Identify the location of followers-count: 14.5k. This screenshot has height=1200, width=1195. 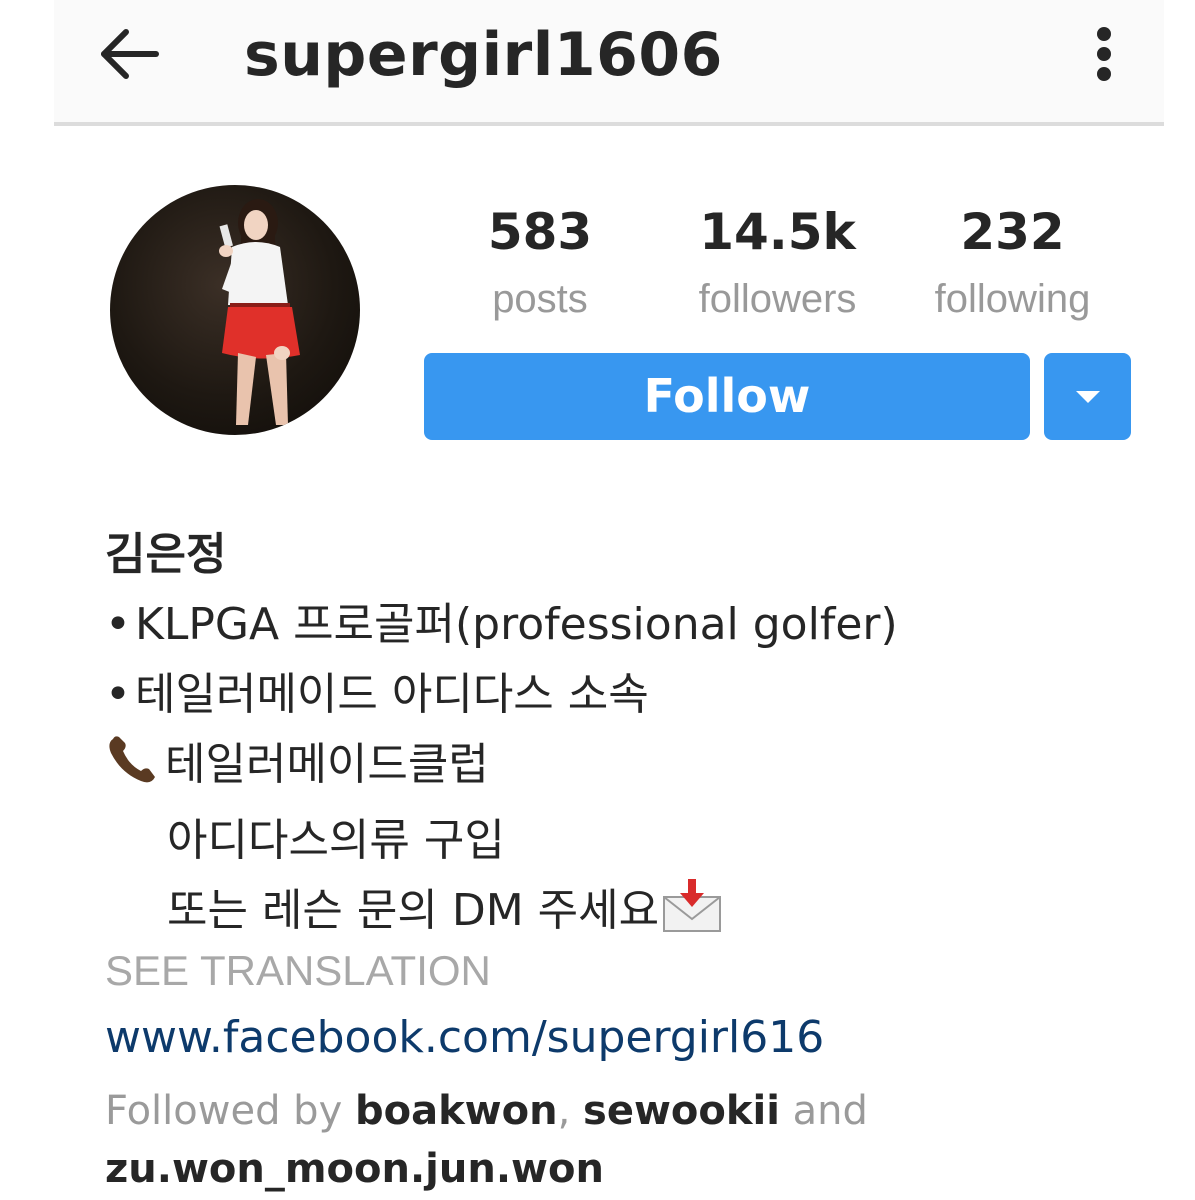
(777, 232).